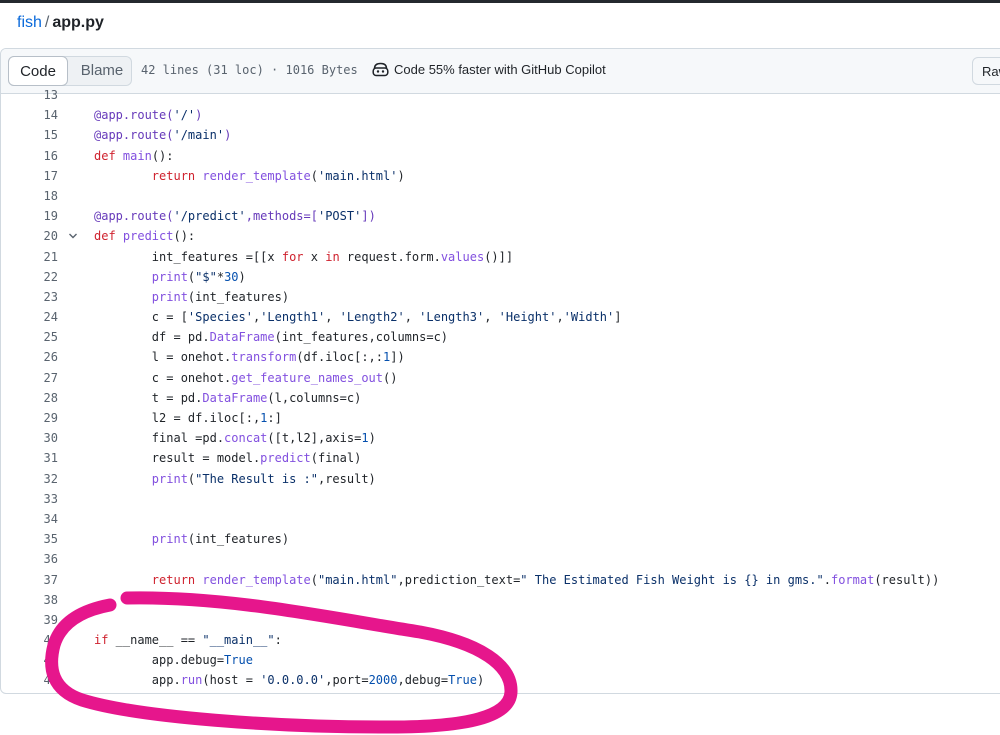 The width and height of the screenshot is (1000, 735). I want to click on code-token: l = onehot., so click(163, 357).